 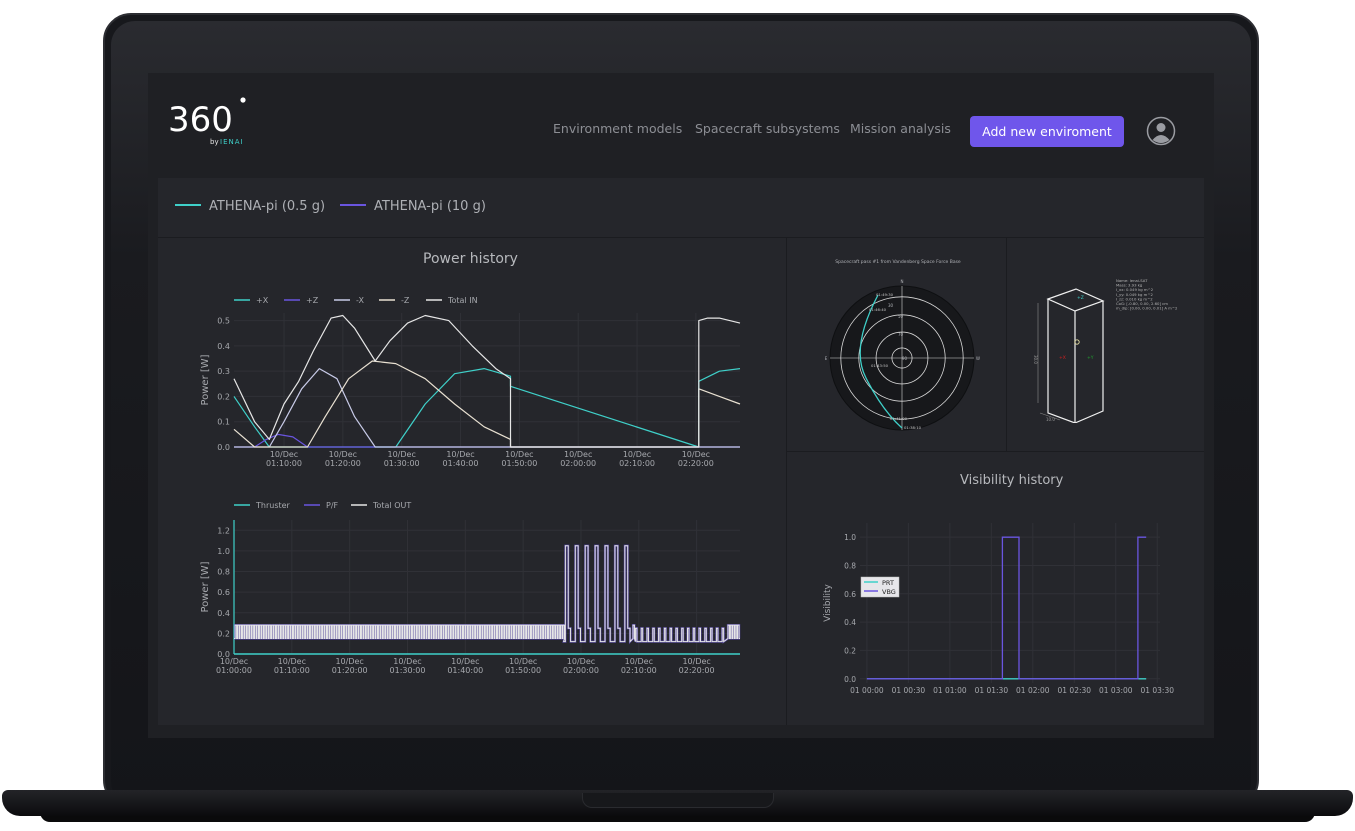 What do you see at coordinates (1161, 131) in the screenshot?
I see `user-avatar-icon` at bounding box center [1161, 131].